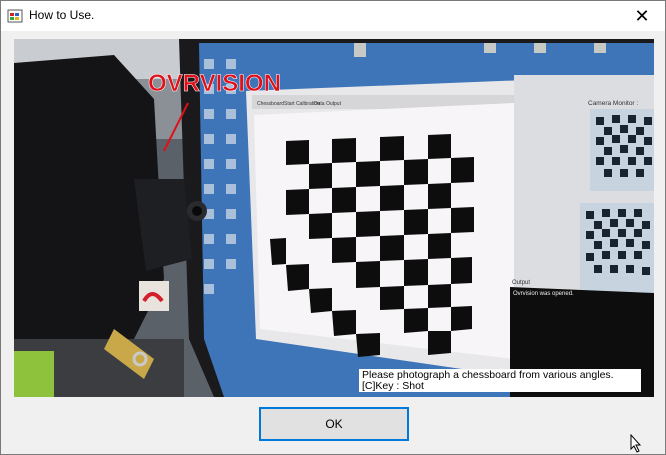 Image resolution: width=666 pixels, height=455 pixels. Describe the element at coordinates (334, 424) in the screenshot. I see `ok-button: OK` at that location.